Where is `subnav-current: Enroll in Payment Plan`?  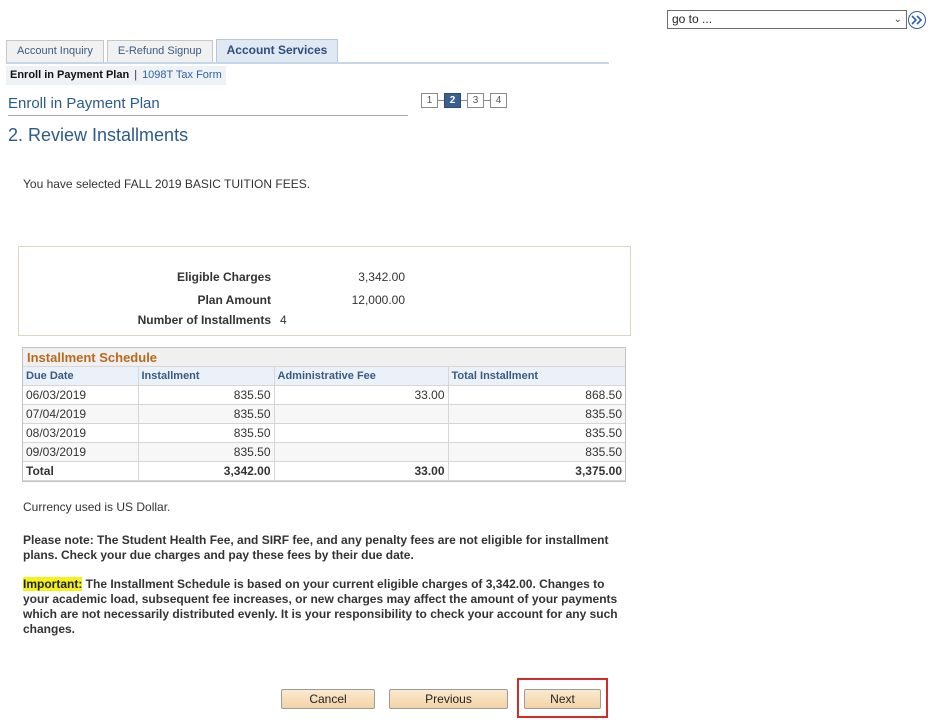 subnav-current: Enroll in Payment Plan is located at coordinates (70, 75).